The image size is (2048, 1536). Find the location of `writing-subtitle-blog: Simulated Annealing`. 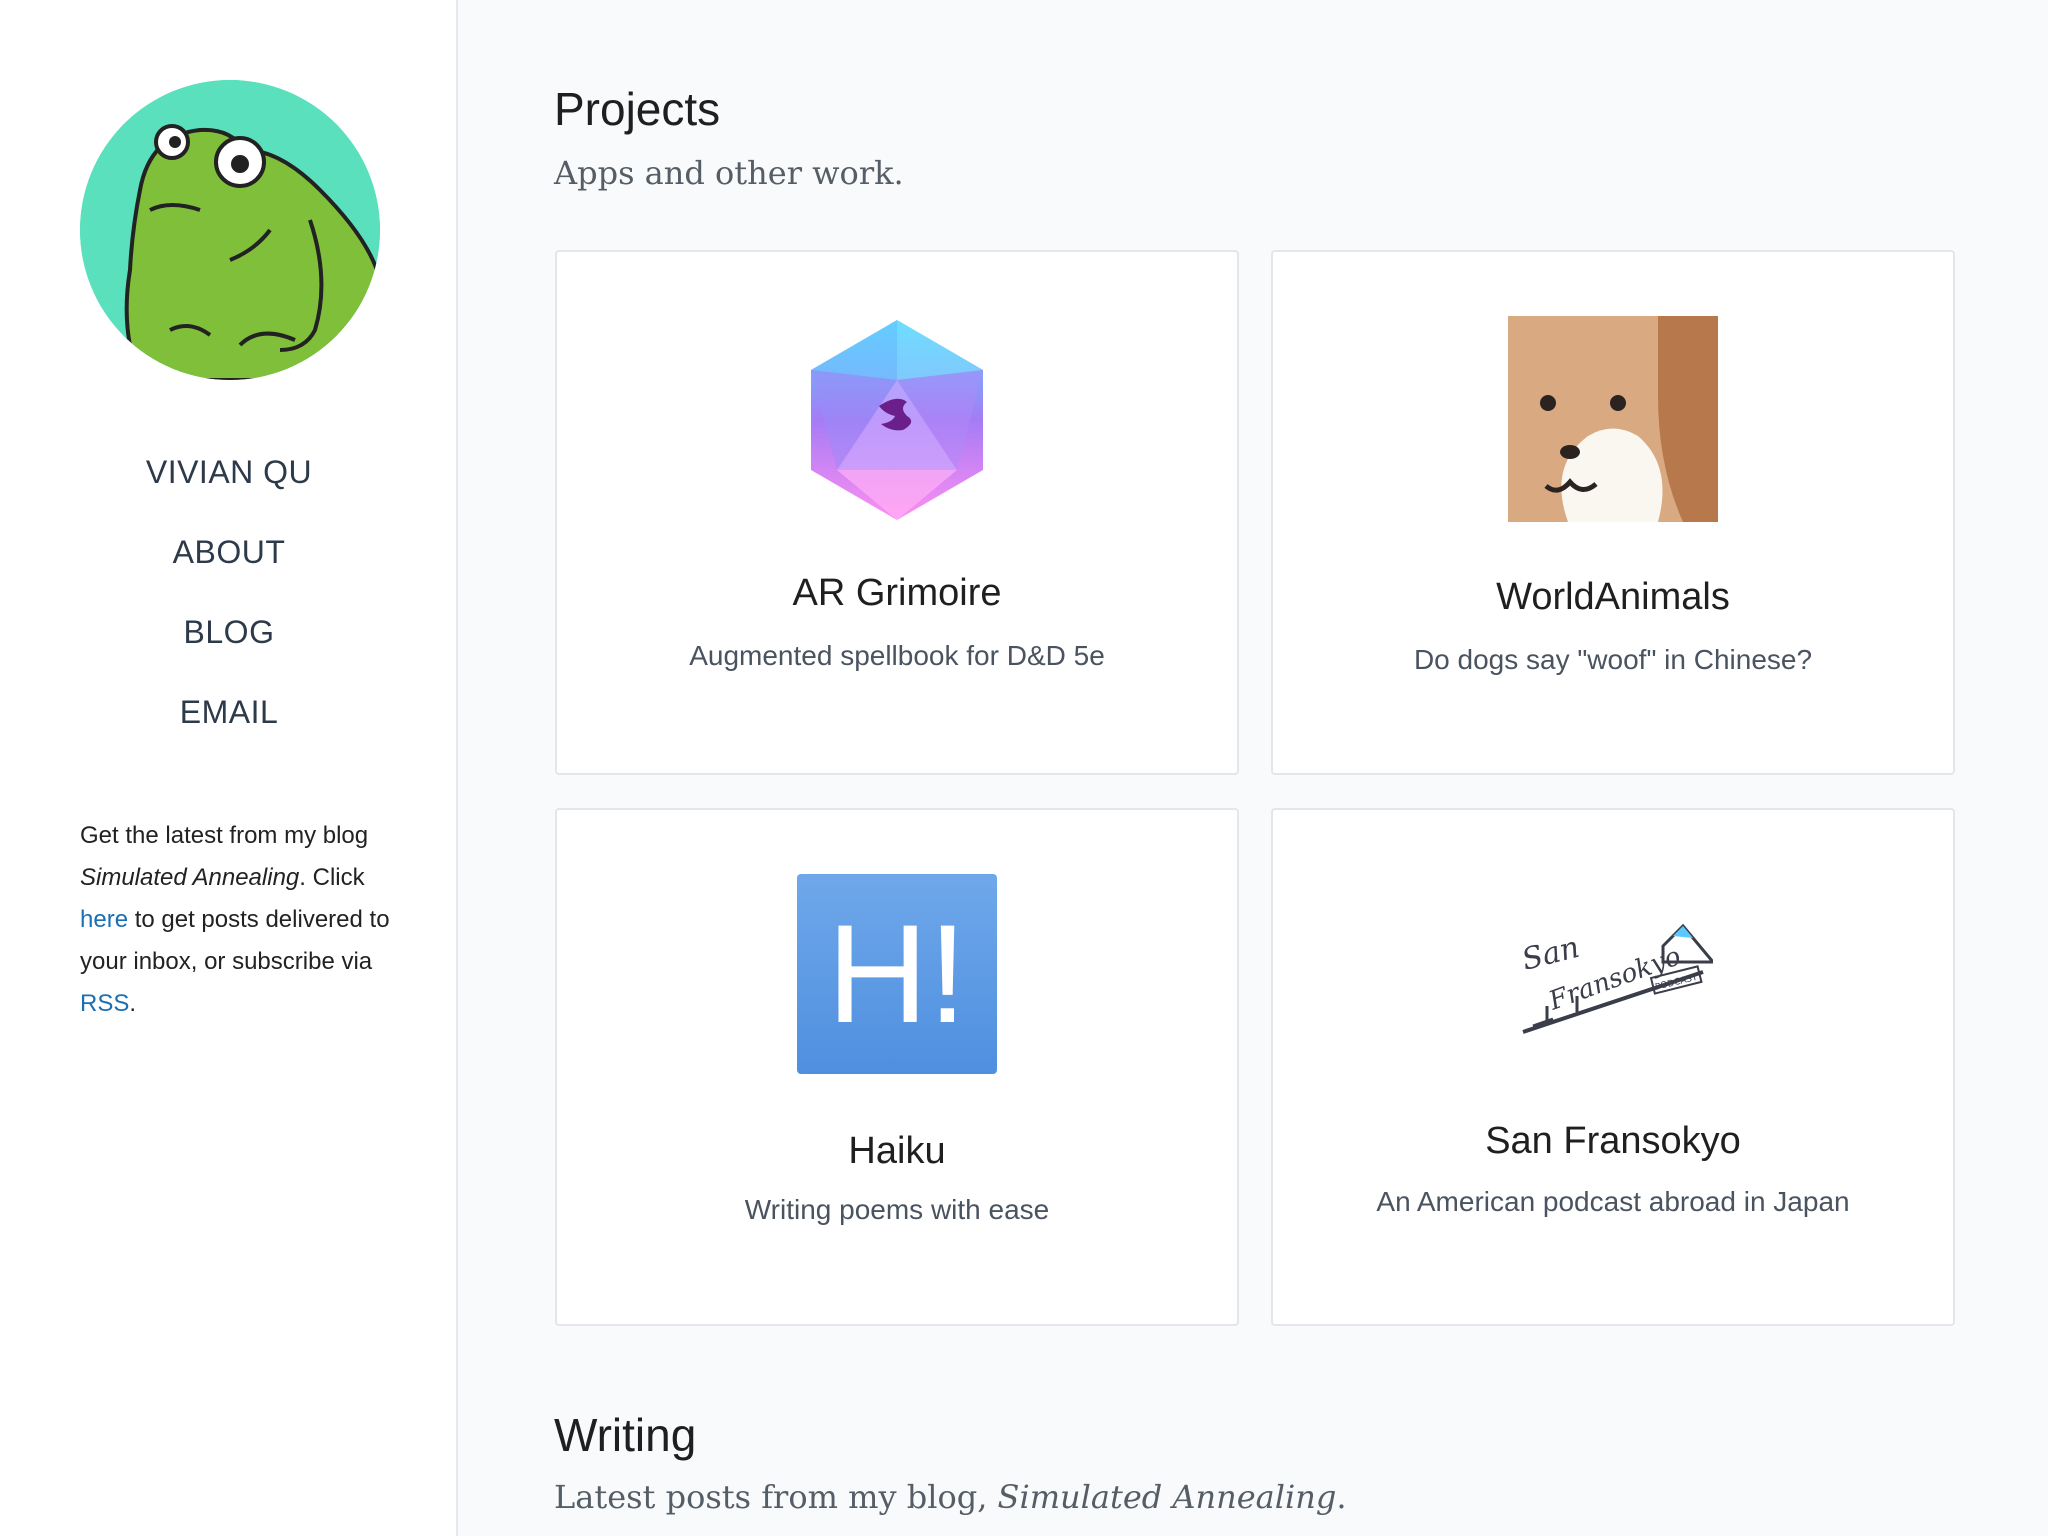

writing-subtitle-blog: Simulated Annealing is located at coordinates (1167, 1497).